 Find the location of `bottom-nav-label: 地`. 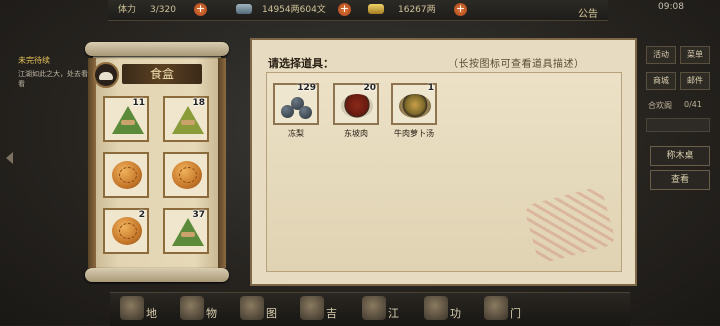

bottom-nav-label: 地 is located at coordinates (151, 313).